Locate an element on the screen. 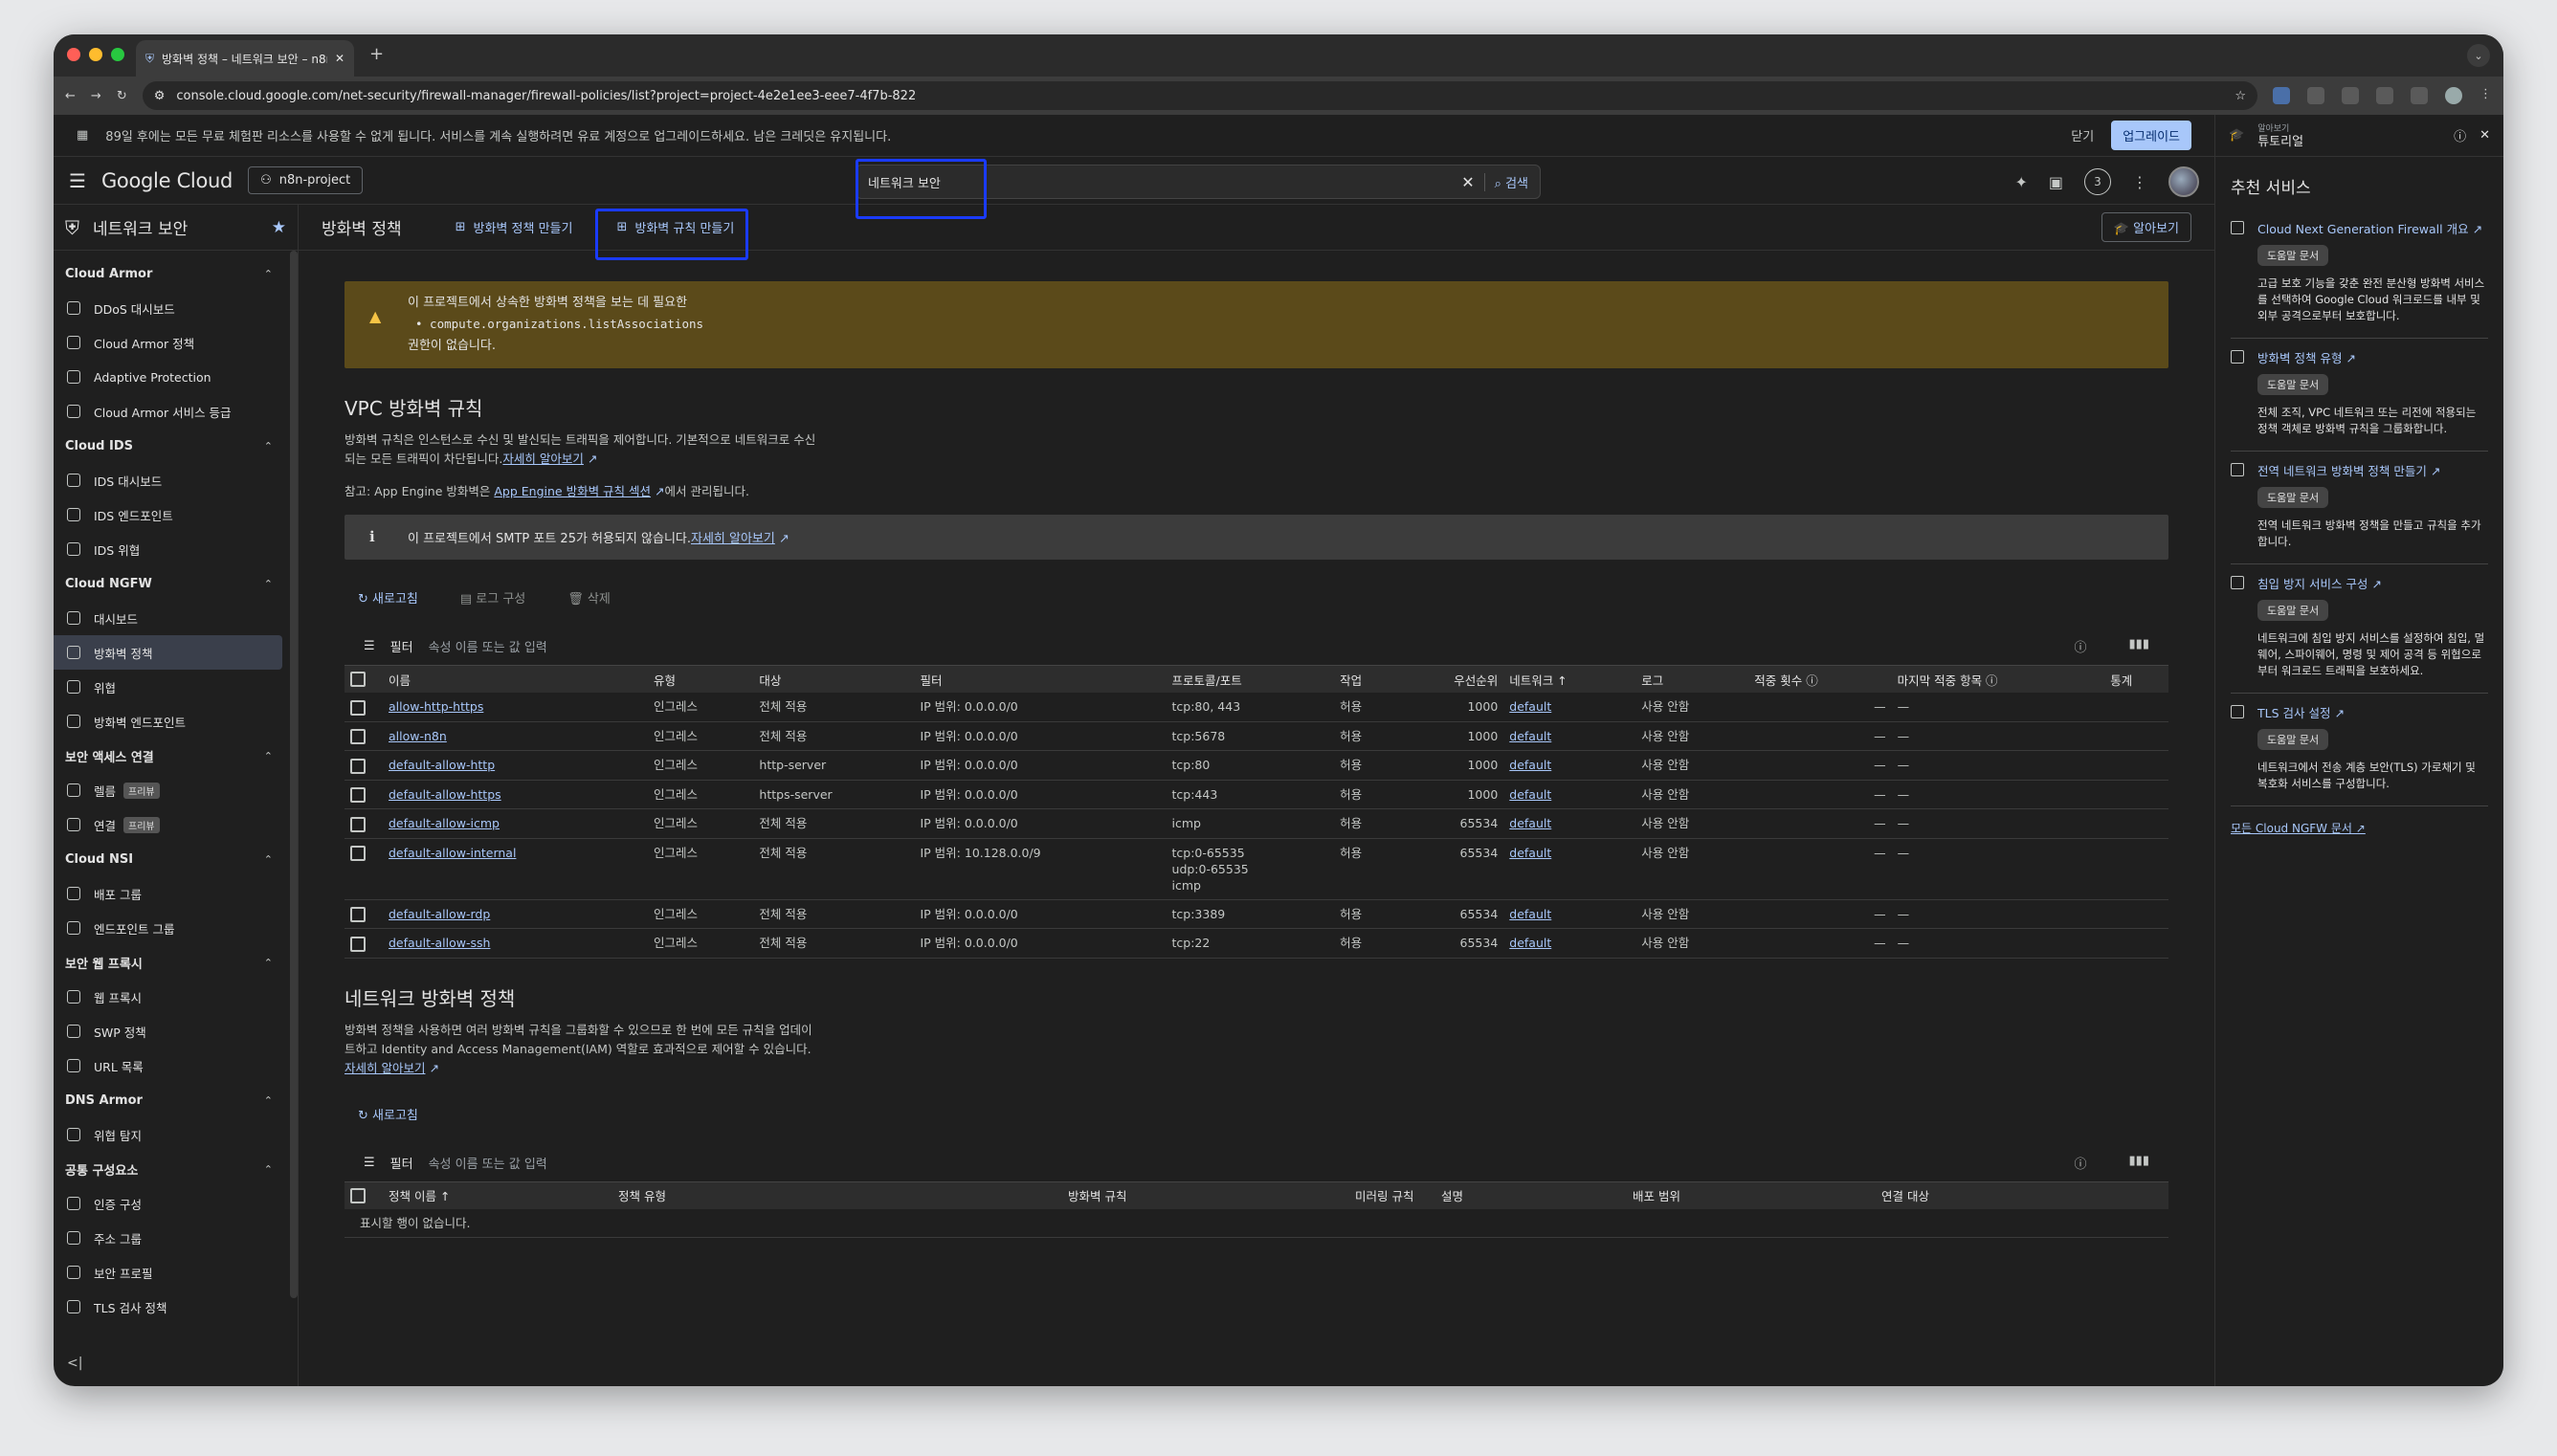  sidebar-item: IDS 엔드포인트 is located at coordinates (168, 515).